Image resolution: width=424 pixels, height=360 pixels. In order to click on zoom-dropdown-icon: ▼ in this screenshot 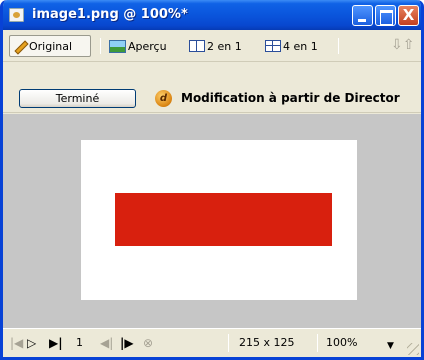, I will do `click(390, 346)`.